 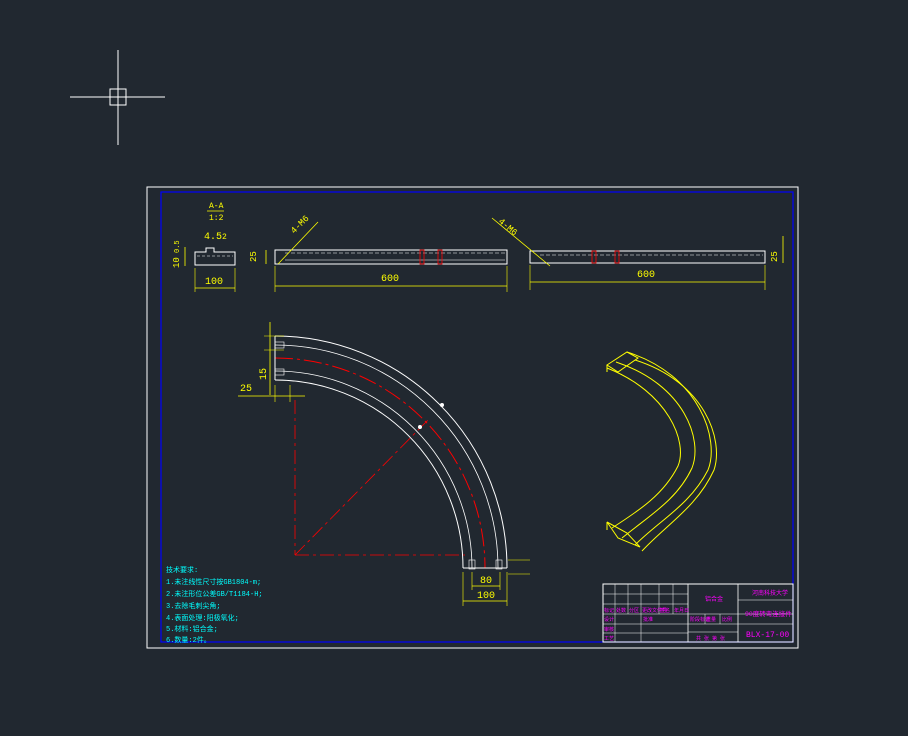 I want to click on section-label-bottom: 1:2, so click(x=216, y=218).